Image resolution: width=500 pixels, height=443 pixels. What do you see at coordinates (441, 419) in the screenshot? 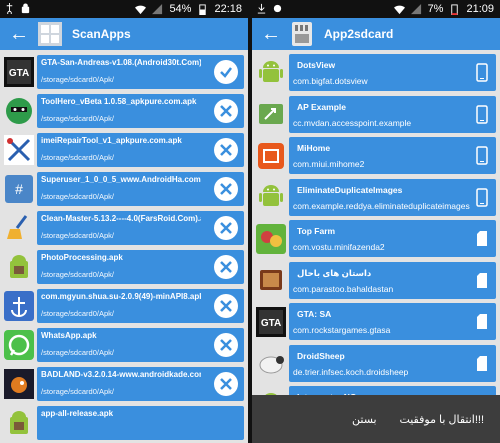
I see `snackbar-message: انتقال با موفقیت!!!` at bounding box center [441, 419].